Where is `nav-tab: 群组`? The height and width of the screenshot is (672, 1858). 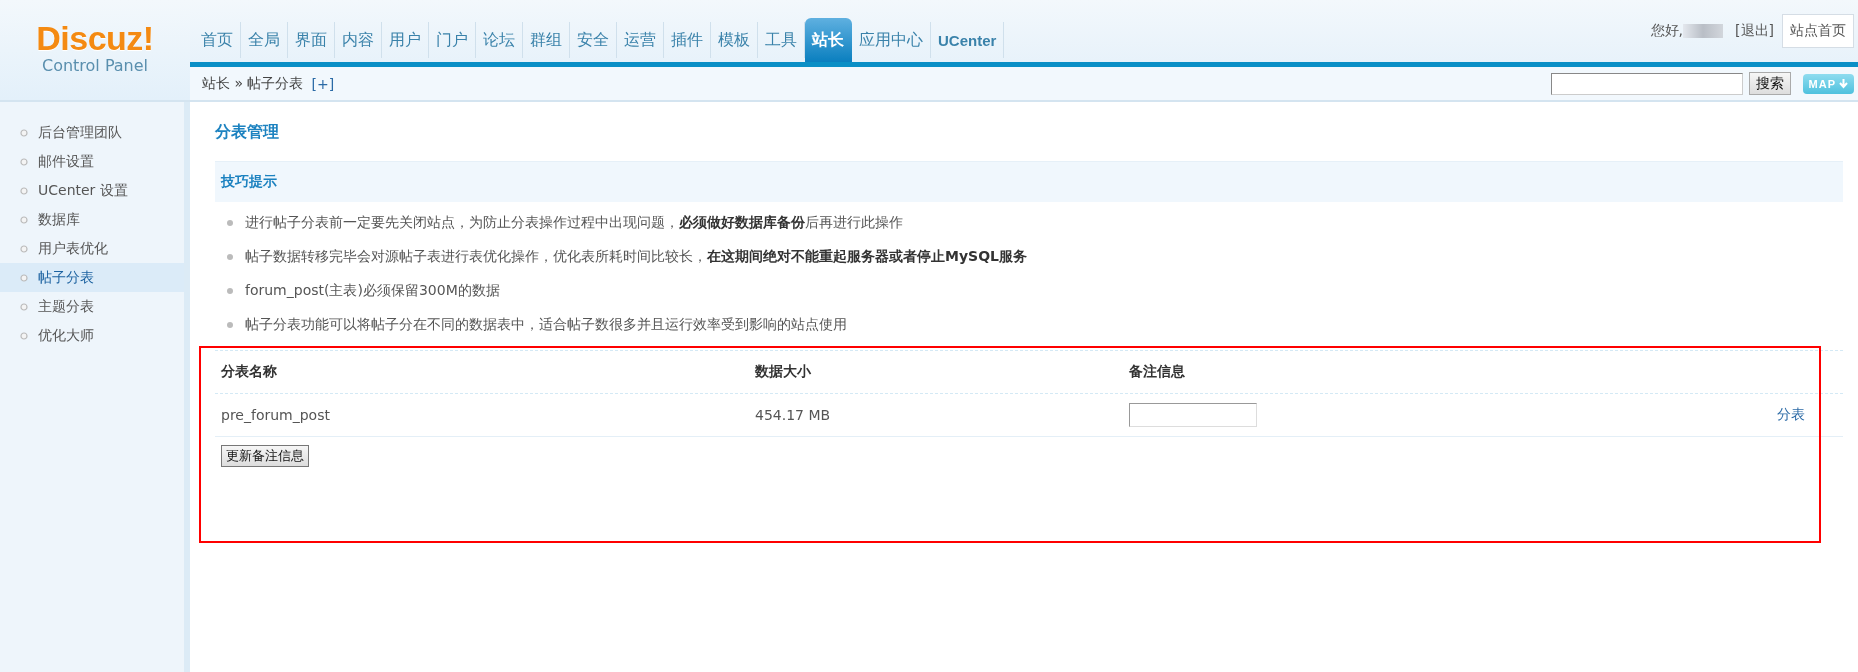
nav-tab: 群组 is located at coordinates (546, 40).